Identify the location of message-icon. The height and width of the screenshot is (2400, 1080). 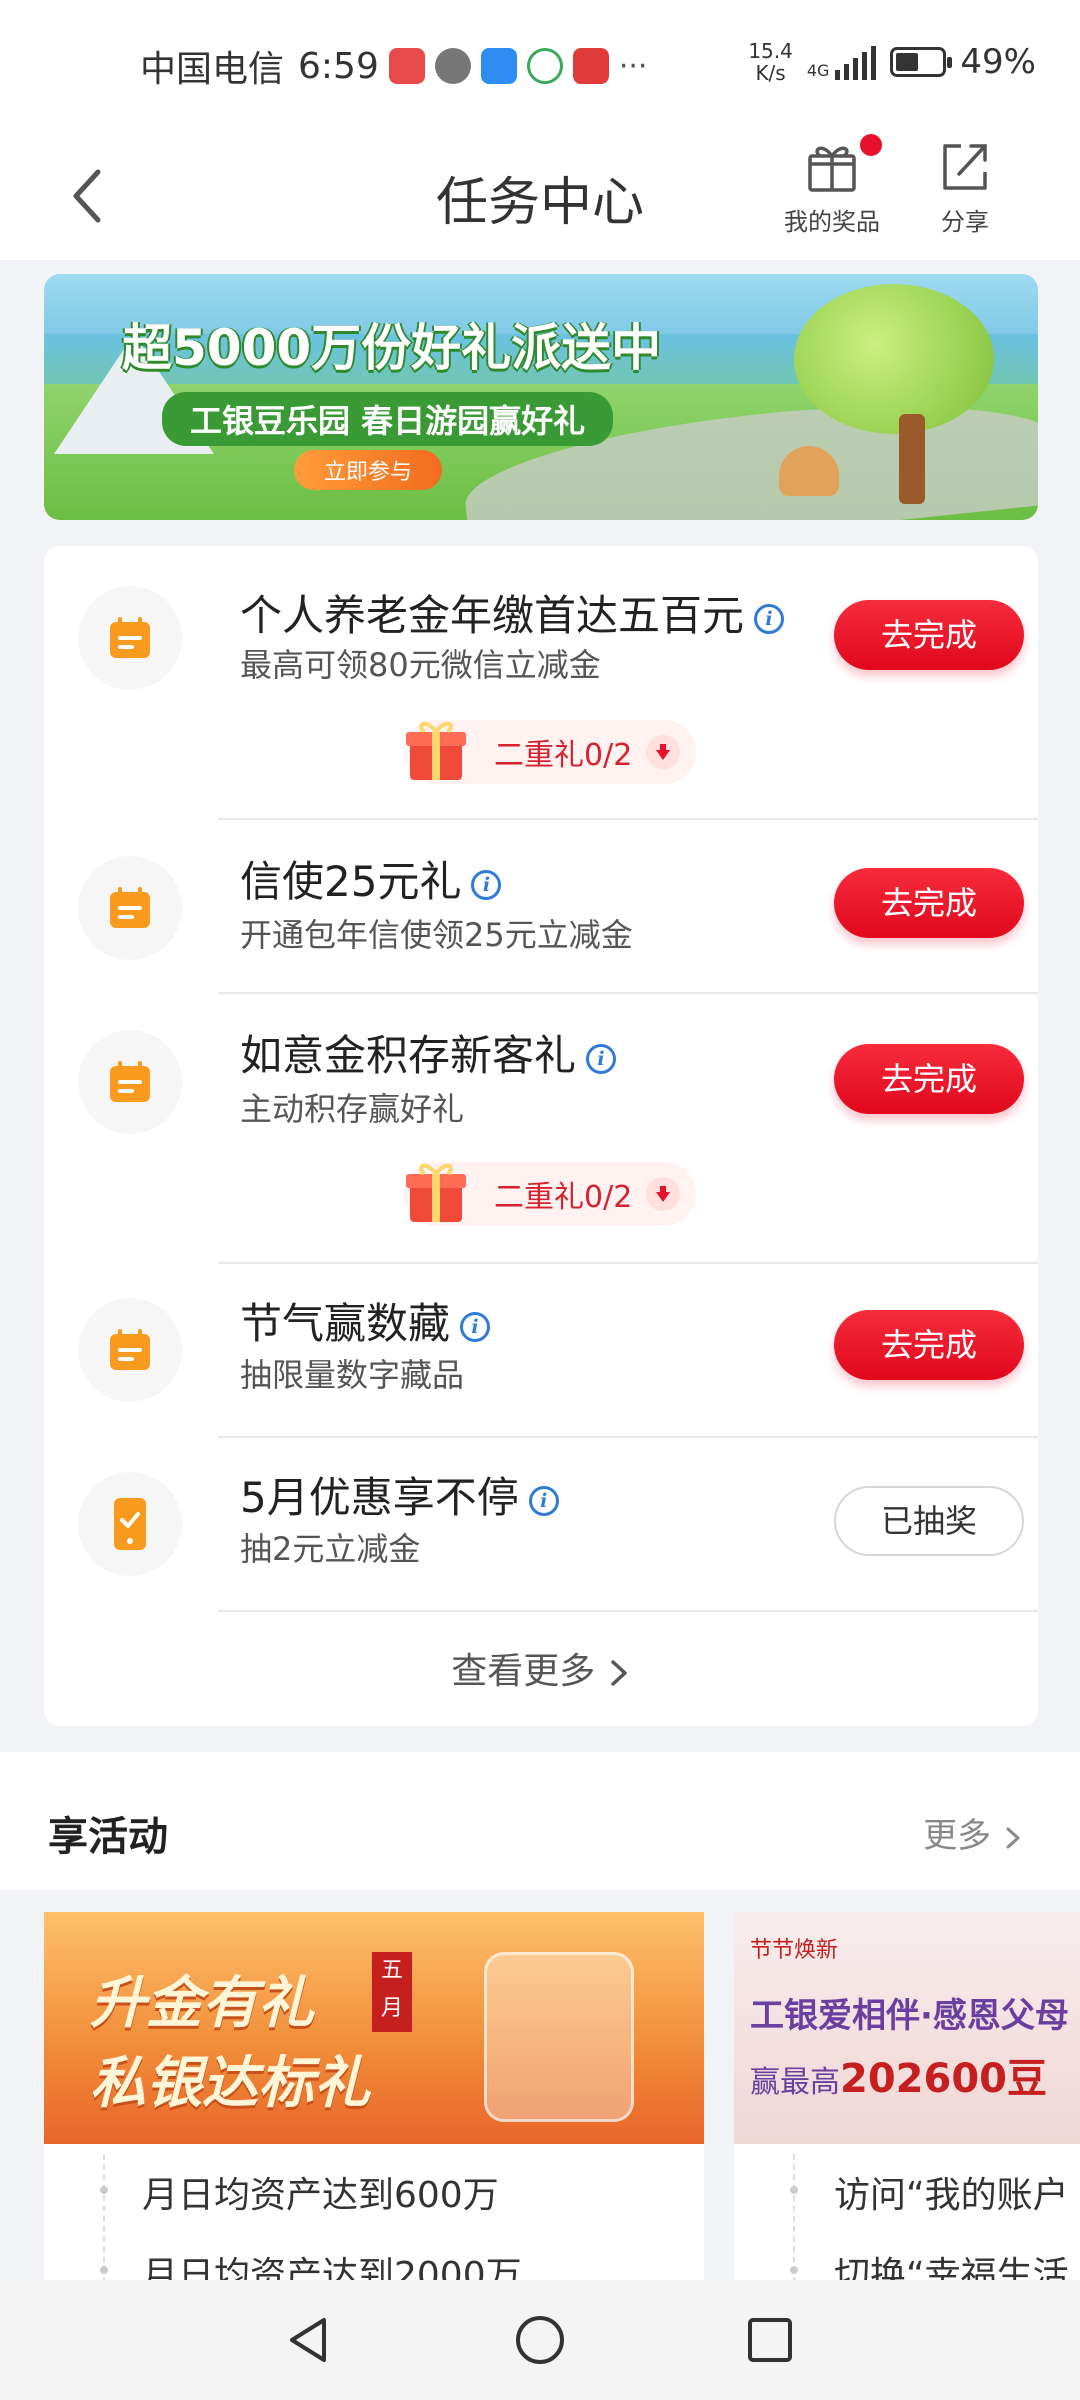
(452, 66).